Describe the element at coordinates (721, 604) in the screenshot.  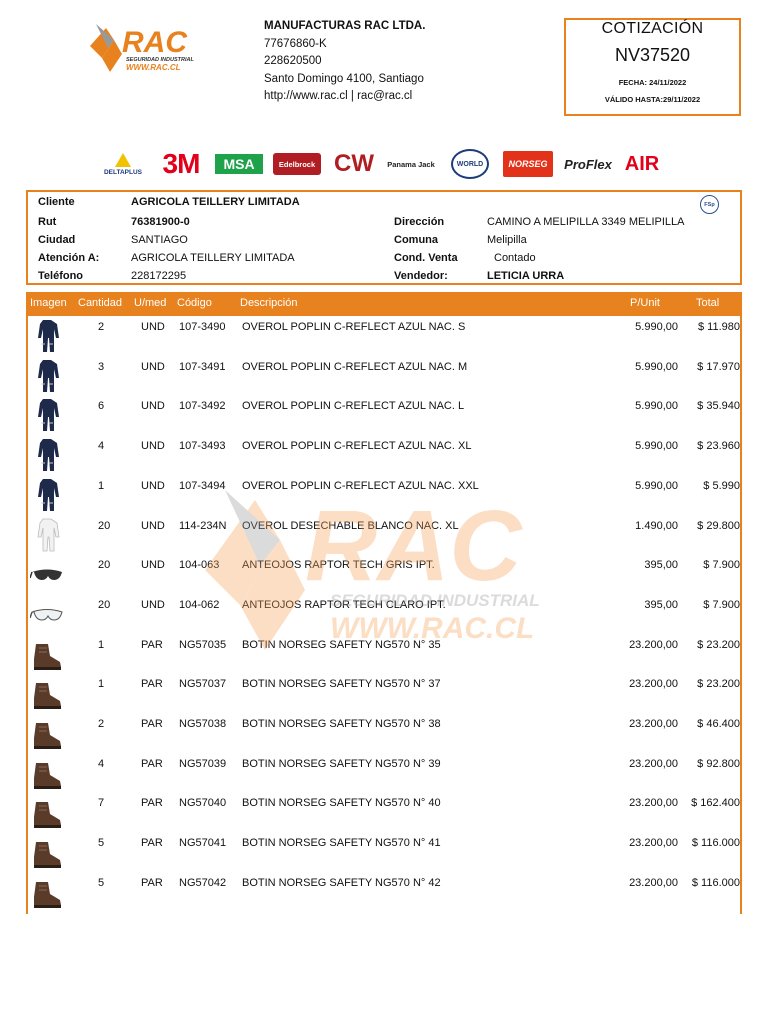
I see `cell-total: $ 7.900` at that location.